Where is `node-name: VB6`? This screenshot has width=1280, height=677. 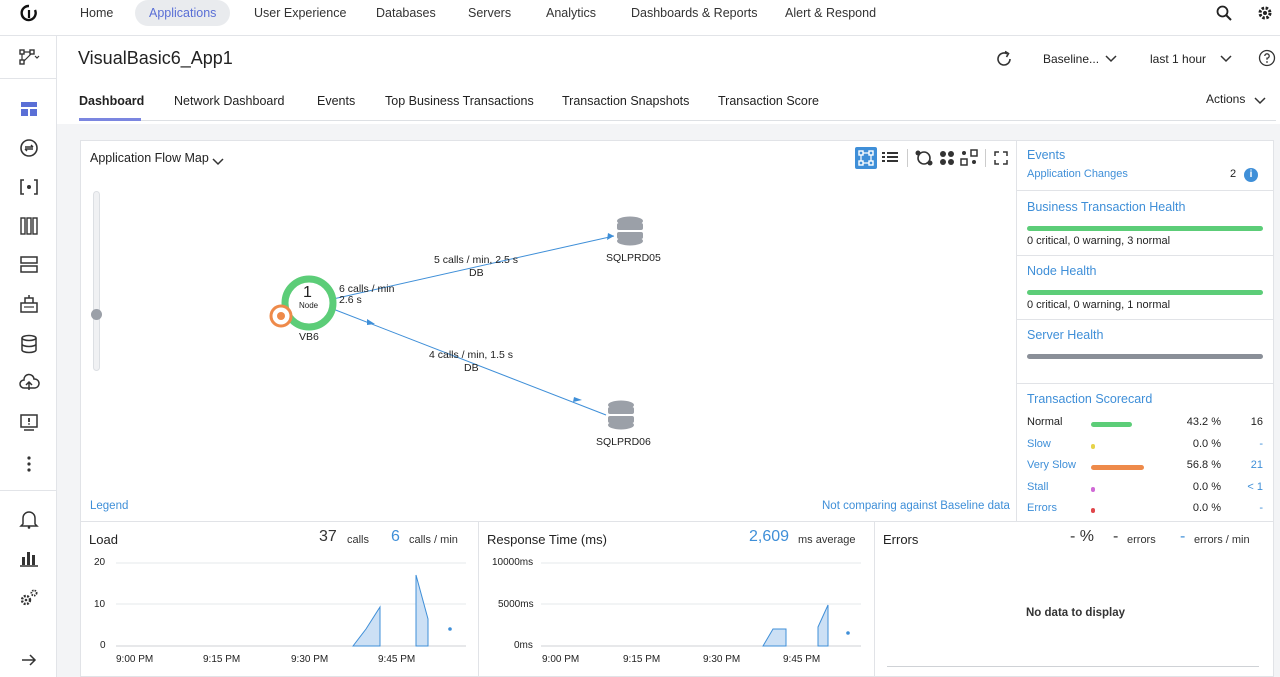
node-name: VB6 is located at coordinates (309, 337).